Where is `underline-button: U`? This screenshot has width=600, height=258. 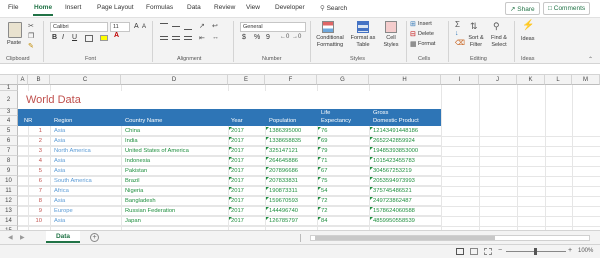 underline-button: U is located at coordinates (74, 37).